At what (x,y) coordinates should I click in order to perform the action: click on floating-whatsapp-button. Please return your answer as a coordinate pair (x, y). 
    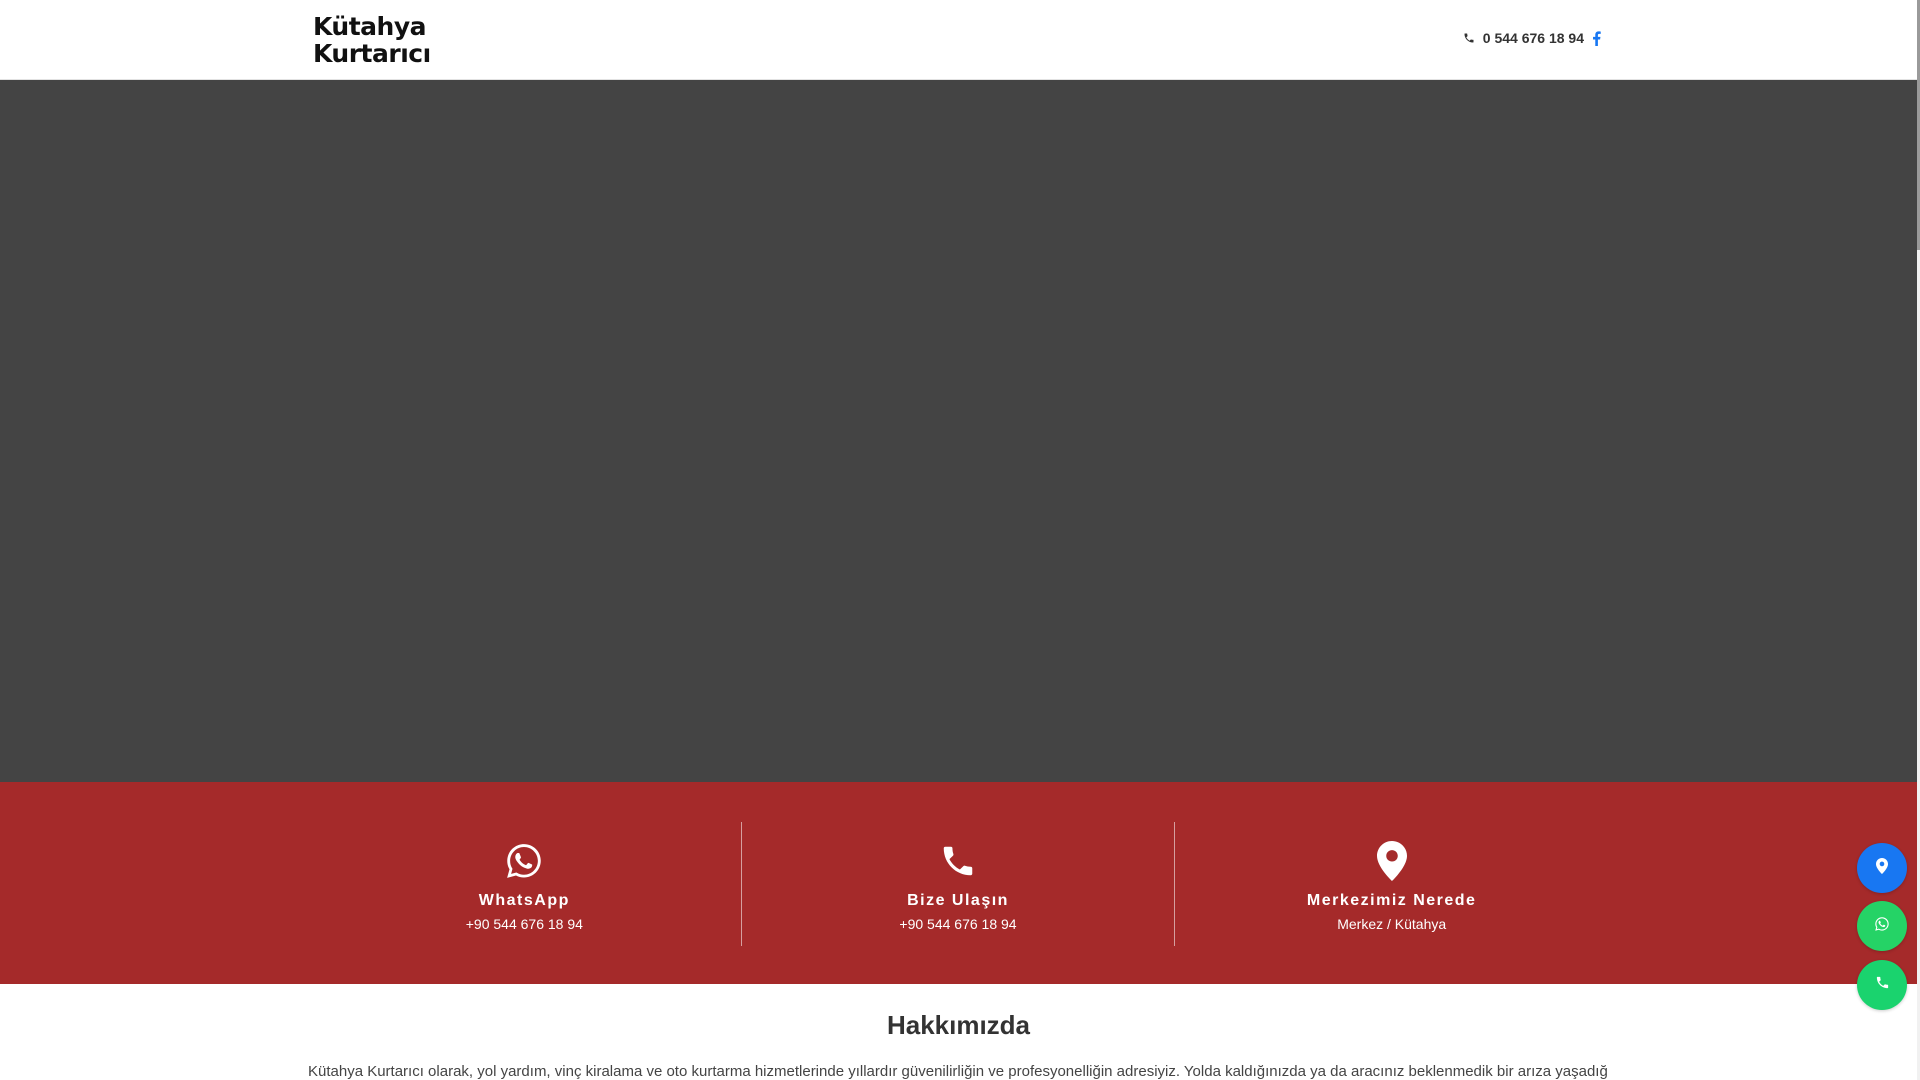
    Looking at the image, I should click on (1882, 926).